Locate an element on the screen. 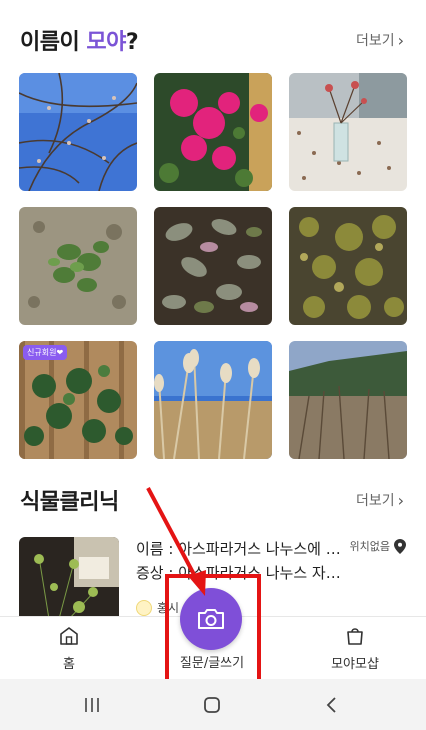  photo-asparagus is located at coordinates (69, 578).